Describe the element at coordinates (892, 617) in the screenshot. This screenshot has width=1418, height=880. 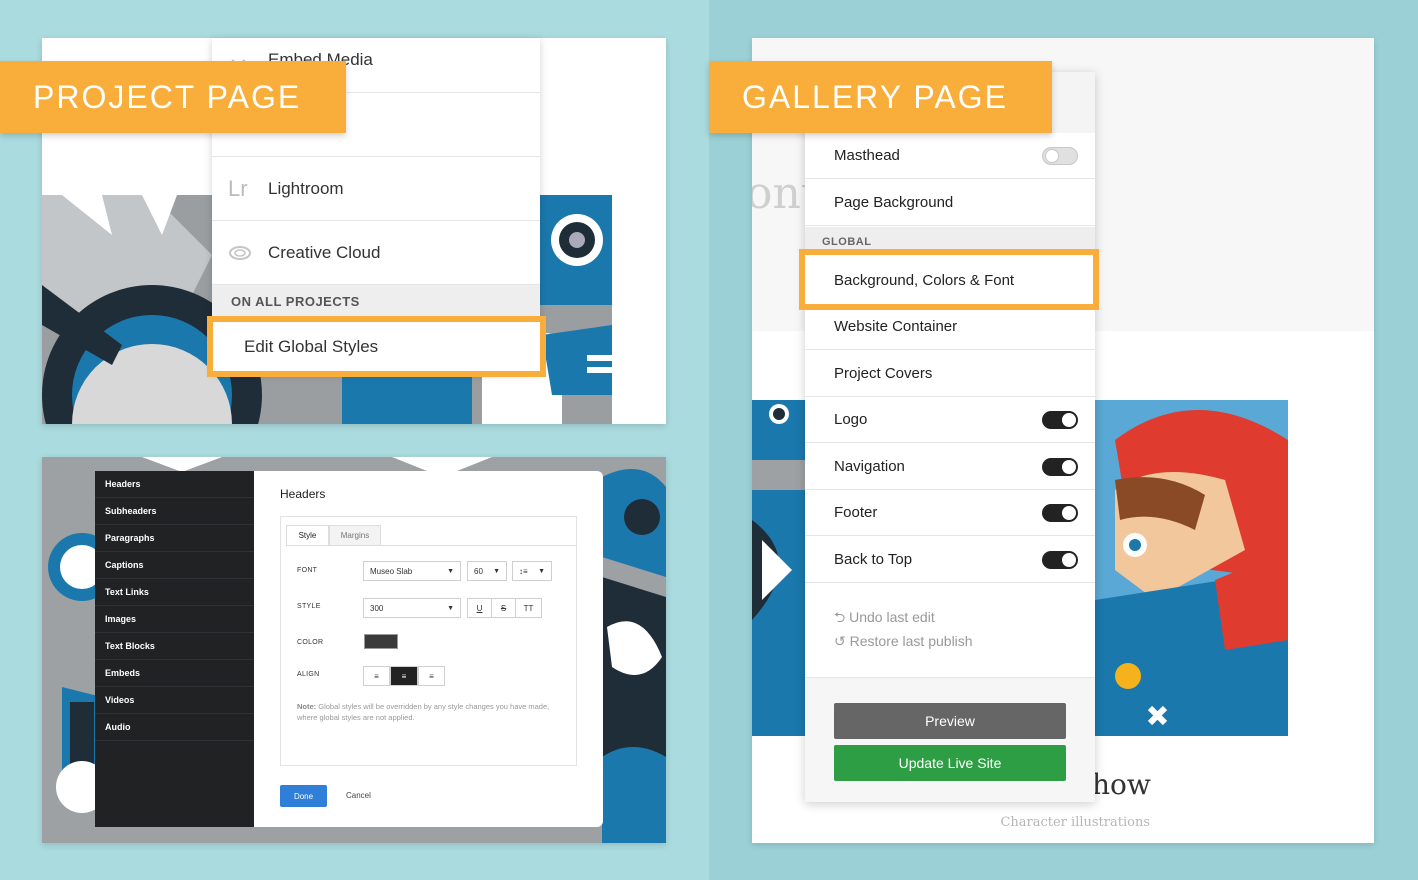
I see `undo-label: Undo last edit` at that location.